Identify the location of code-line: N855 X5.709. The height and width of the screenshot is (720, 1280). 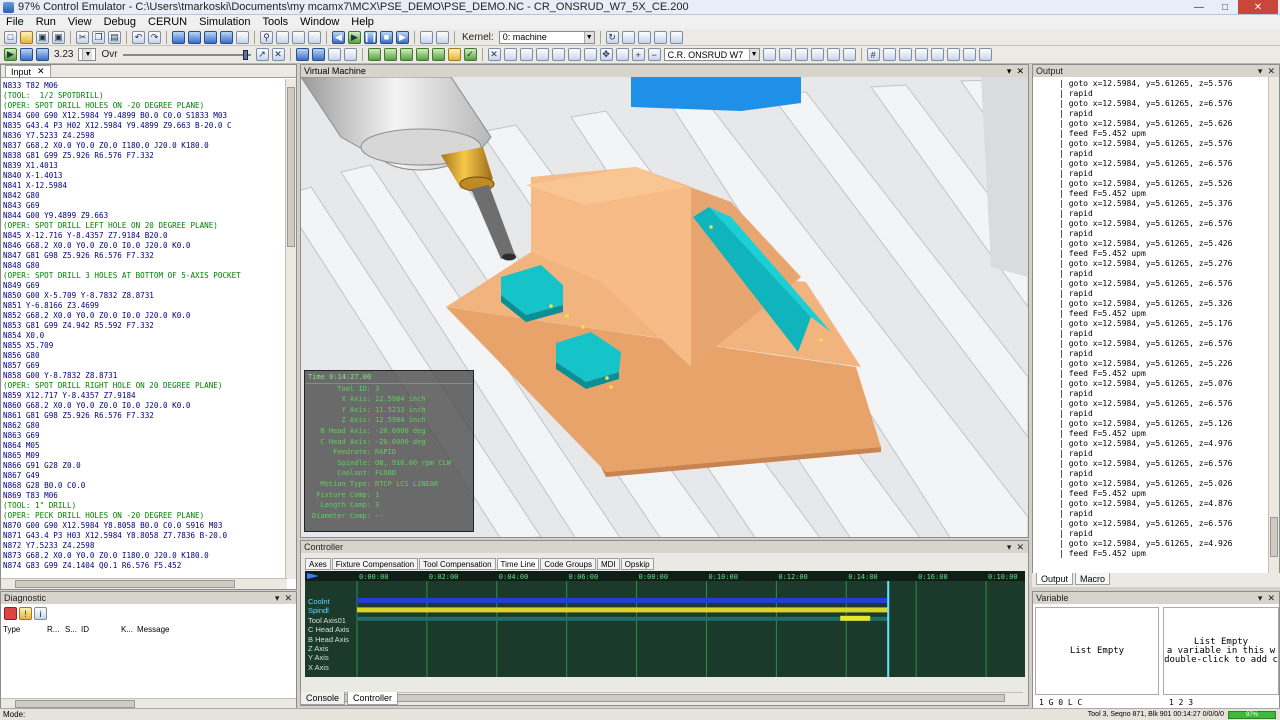
(144, 346).